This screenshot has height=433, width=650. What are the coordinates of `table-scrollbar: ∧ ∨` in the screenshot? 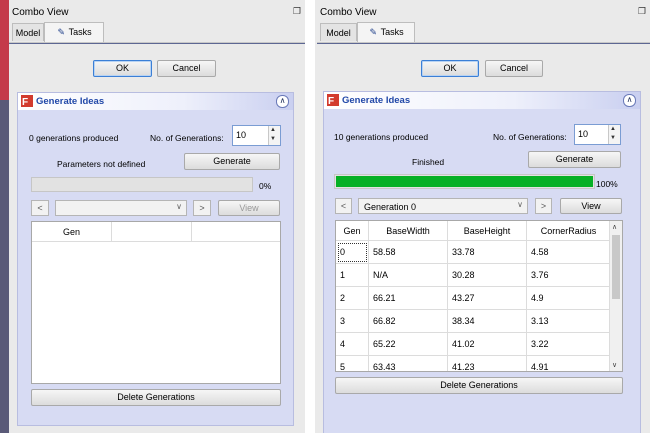 It's located at (615, 296).